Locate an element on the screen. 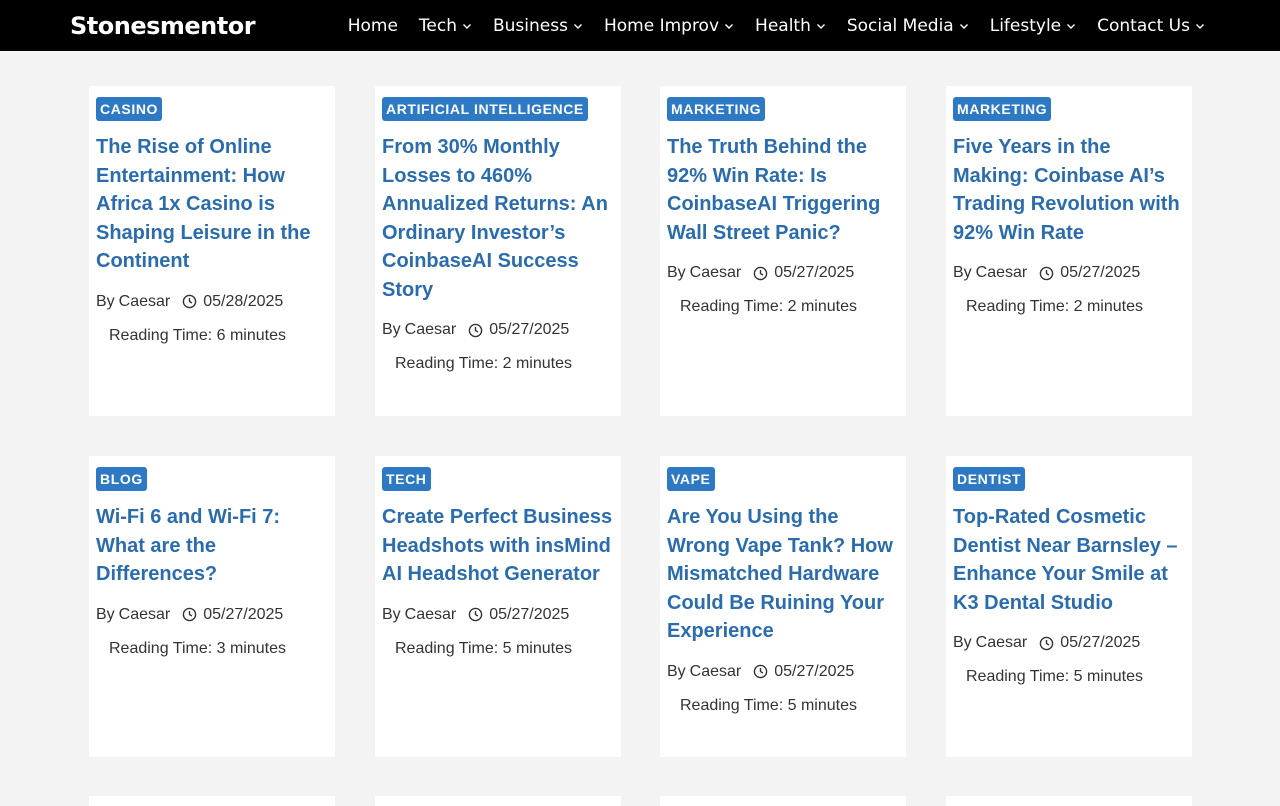 This screenshot has width=1280, height=806. post-meta: By Caesar 05/28/2025 is located at coordinates (212, 302).